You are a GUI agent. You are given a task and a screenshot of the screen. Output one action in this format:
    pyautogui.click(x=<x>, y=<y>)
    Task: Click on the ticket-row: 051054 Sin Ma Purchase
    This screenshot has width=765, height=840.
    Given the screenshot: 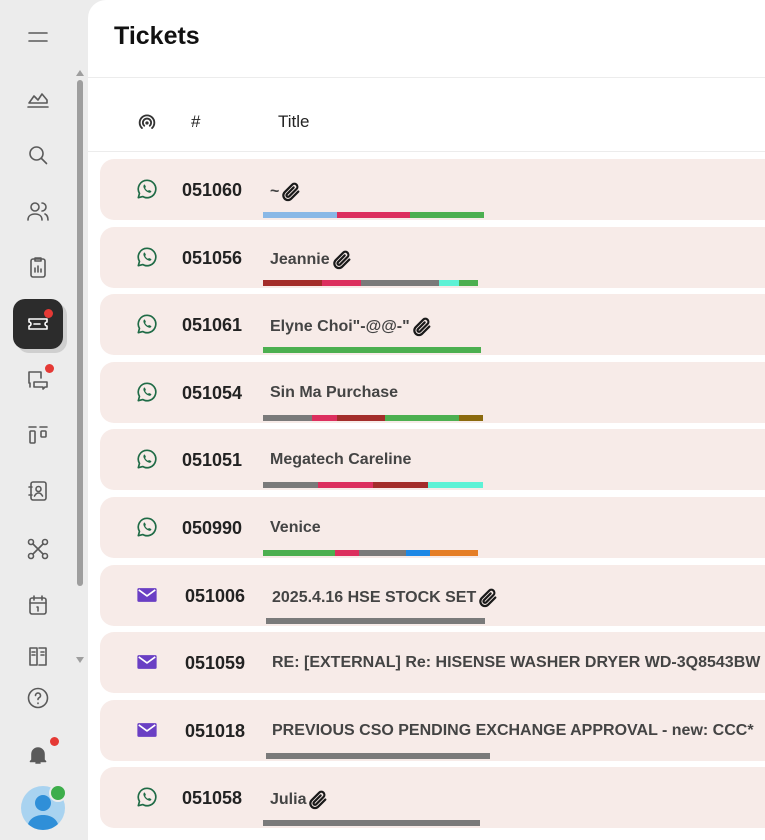 What is the action you would take?
    pyautogui.click(x=432, y=392)
    